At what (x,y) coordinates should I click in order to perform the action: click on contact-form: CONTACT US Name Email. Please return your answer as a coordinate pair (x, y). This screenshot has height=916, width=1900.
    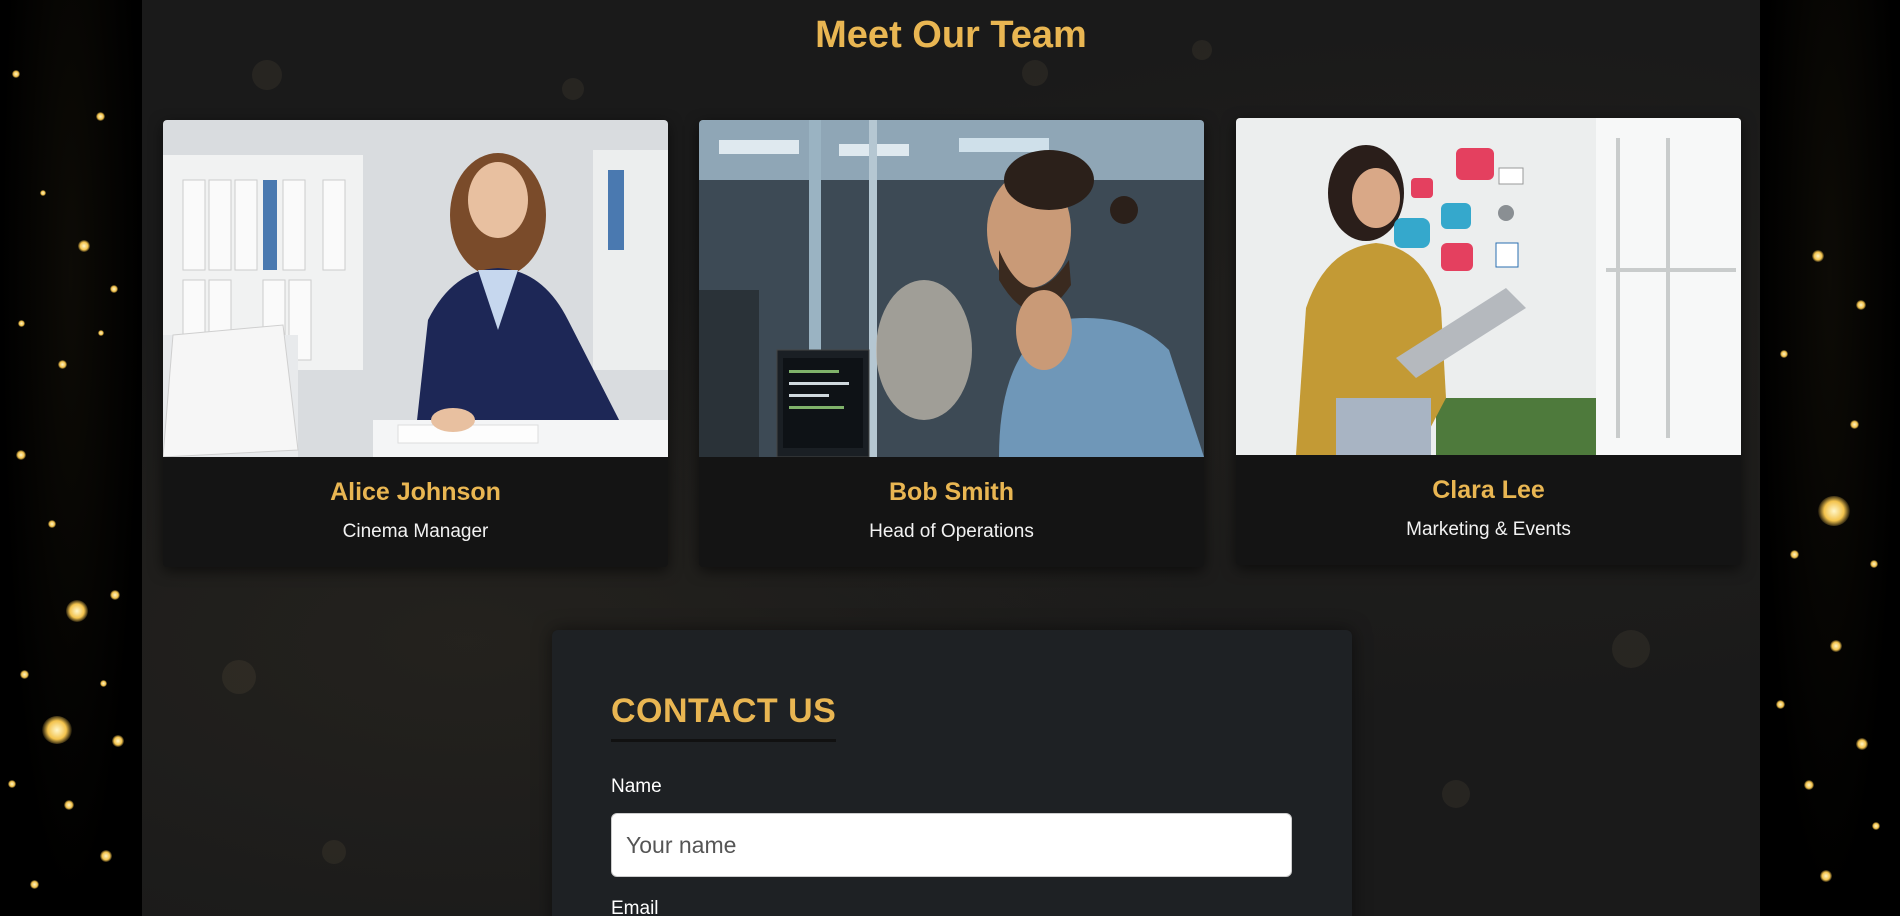
    Looking at the image, I should click on (952, 773).